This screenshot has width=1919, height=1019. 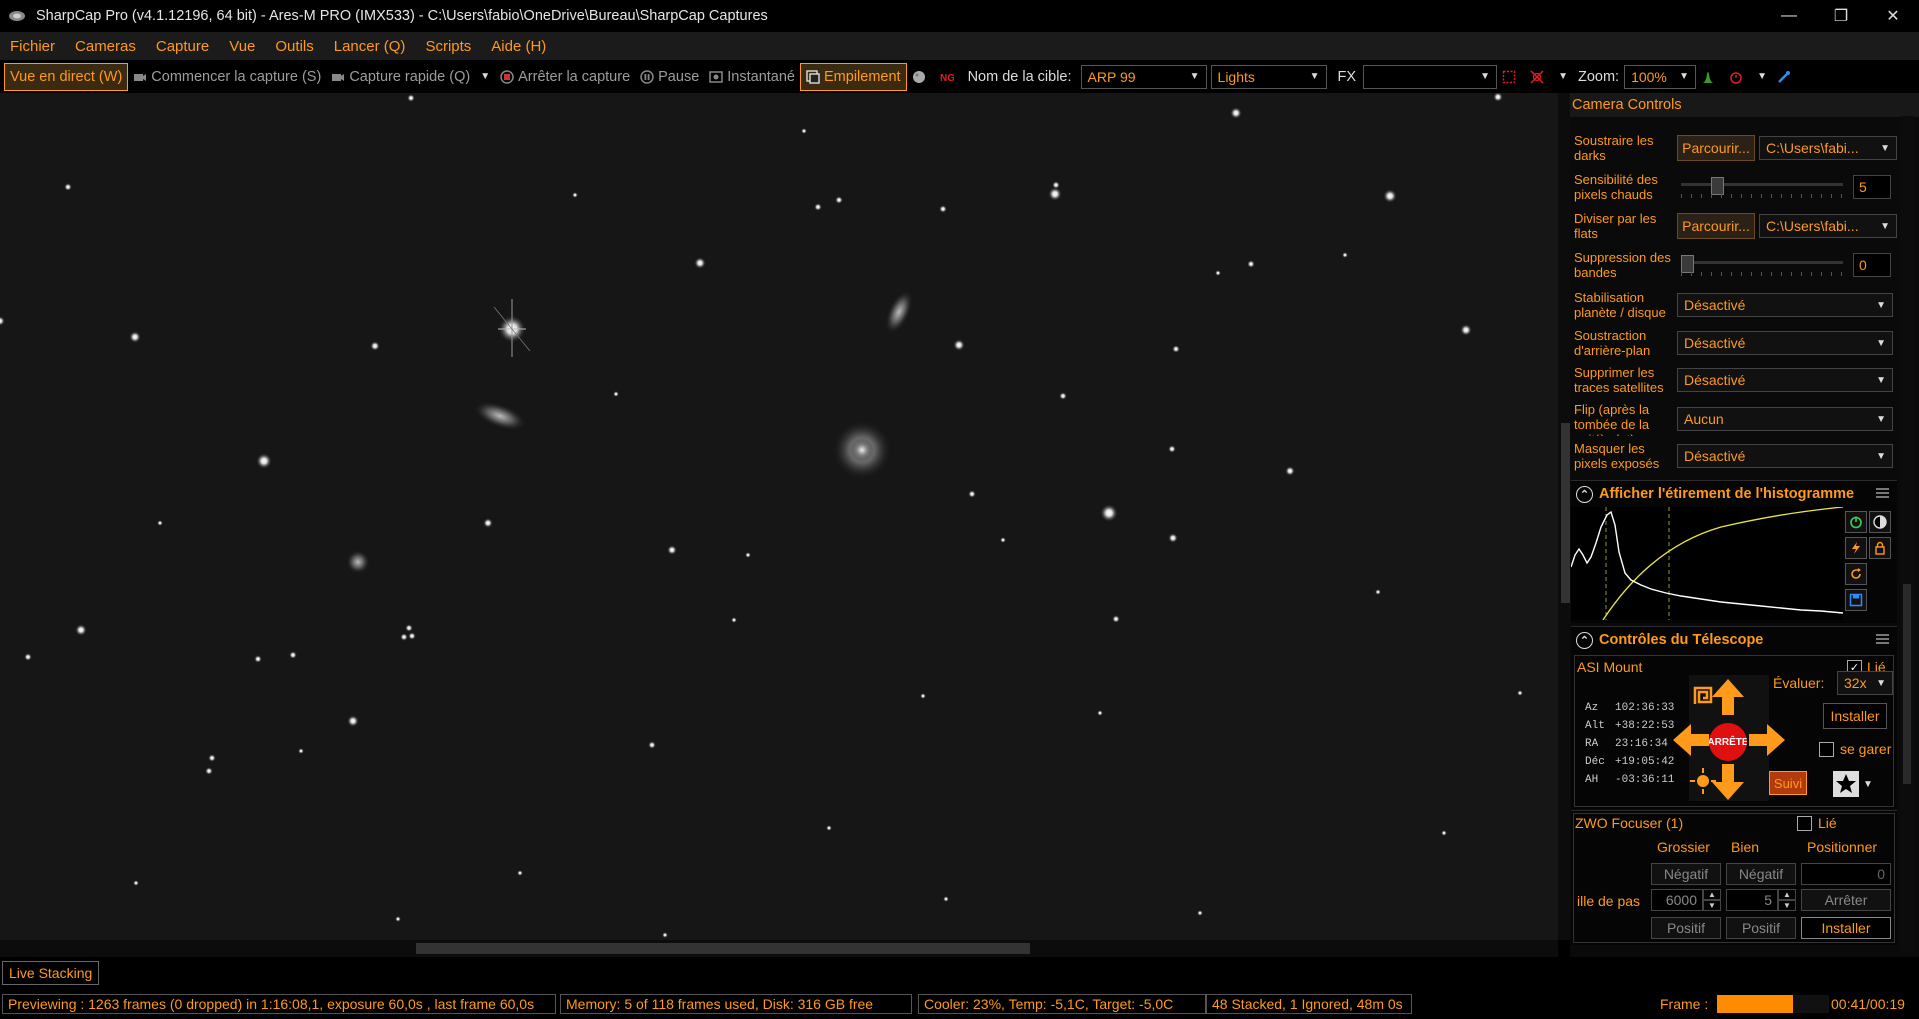 I want to click on arrow-right-icon, so click(x=1767, y=741).